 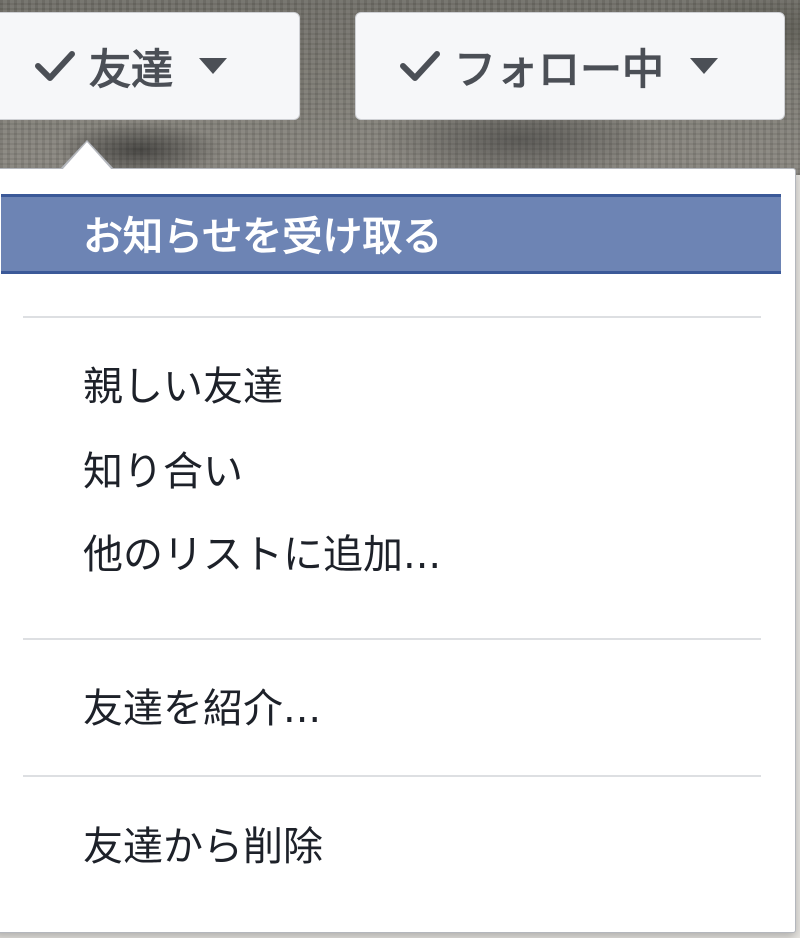 What do you see at coordinates (87, 156) in the screenshot?
I see `menu-pointer-fill` at bounding box center [87, 156].